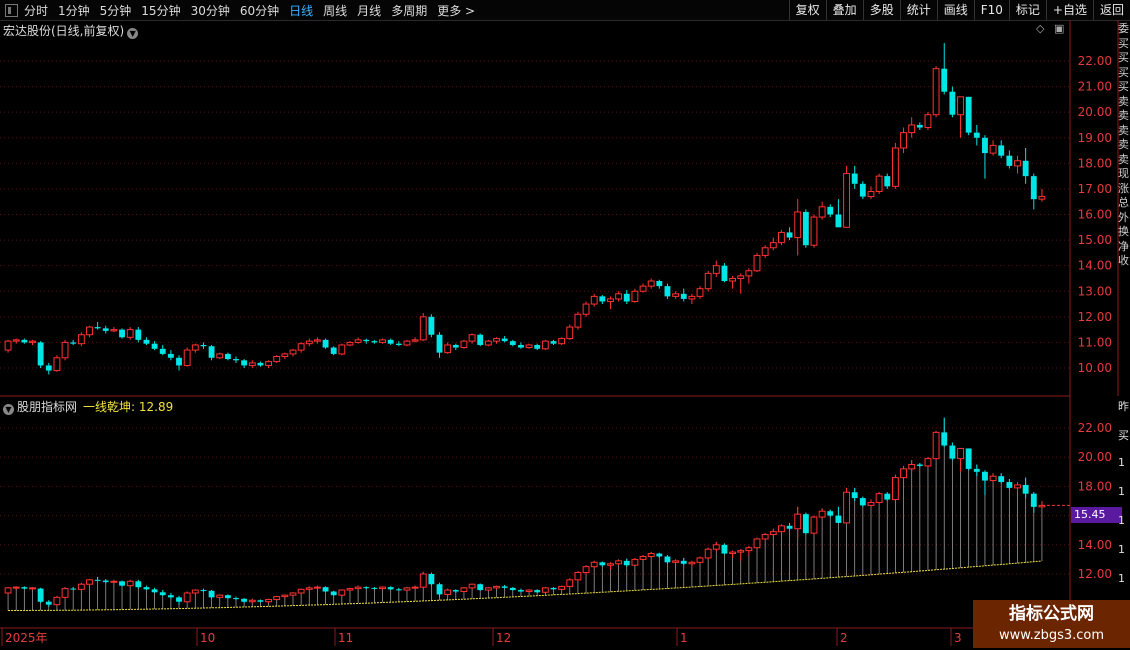  I want to click on quote-label: 买, so click(1123, 72).